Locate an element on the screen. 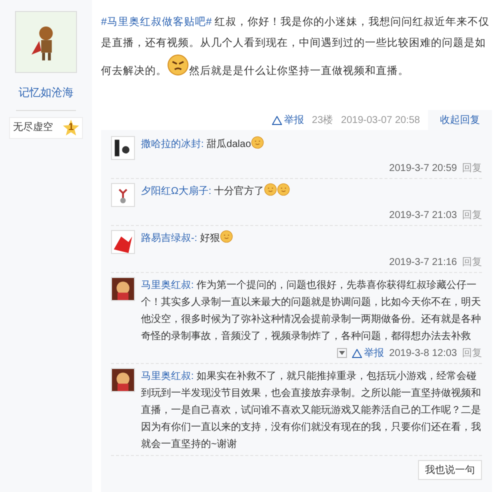  reply-time: 2019-3-7 21:03 is located at coordinates (423, 215).